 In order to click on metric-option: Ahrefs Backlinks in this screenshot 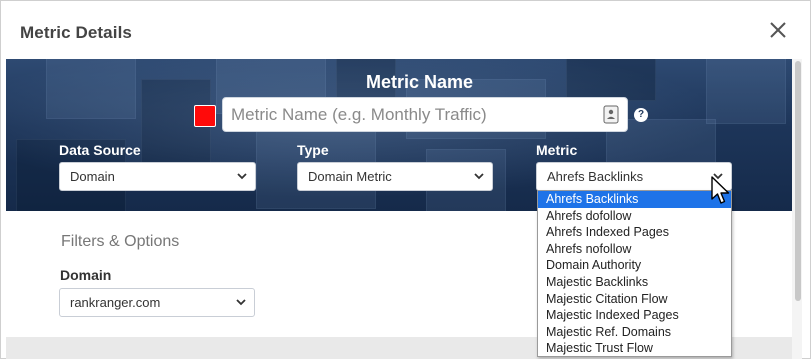, I will do `click(634, 199)`.